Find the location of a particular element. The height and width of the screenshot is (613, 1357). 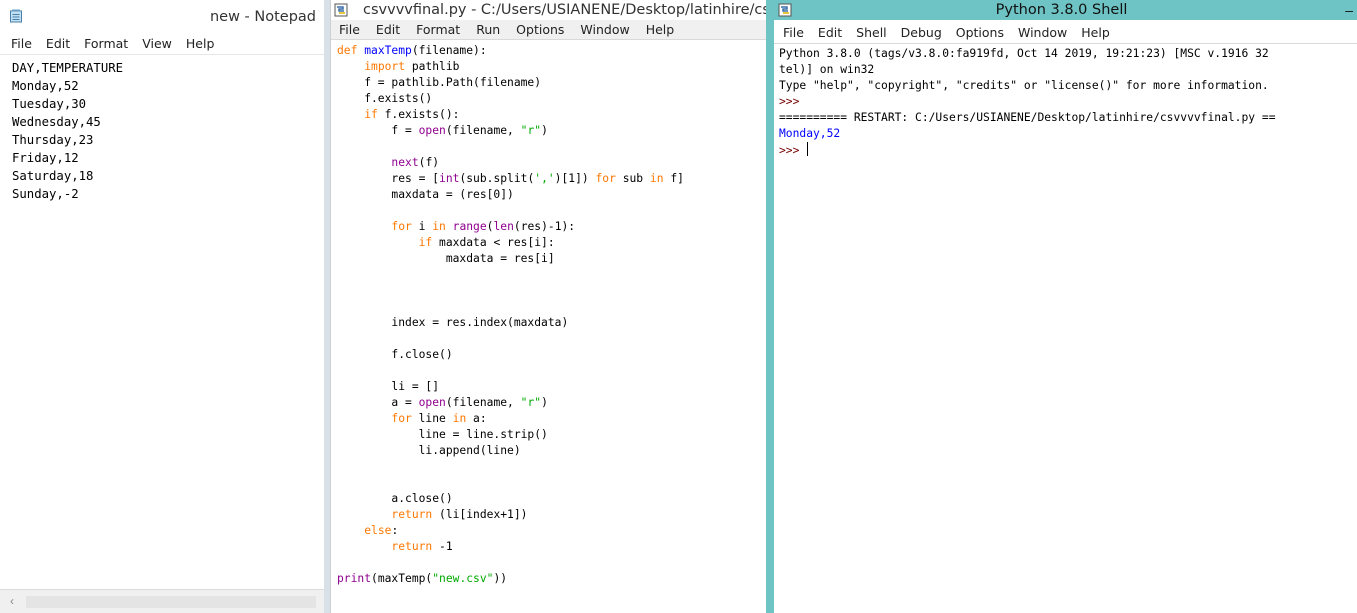

shell-menu-options: Options is located at coordinates (980, 32).